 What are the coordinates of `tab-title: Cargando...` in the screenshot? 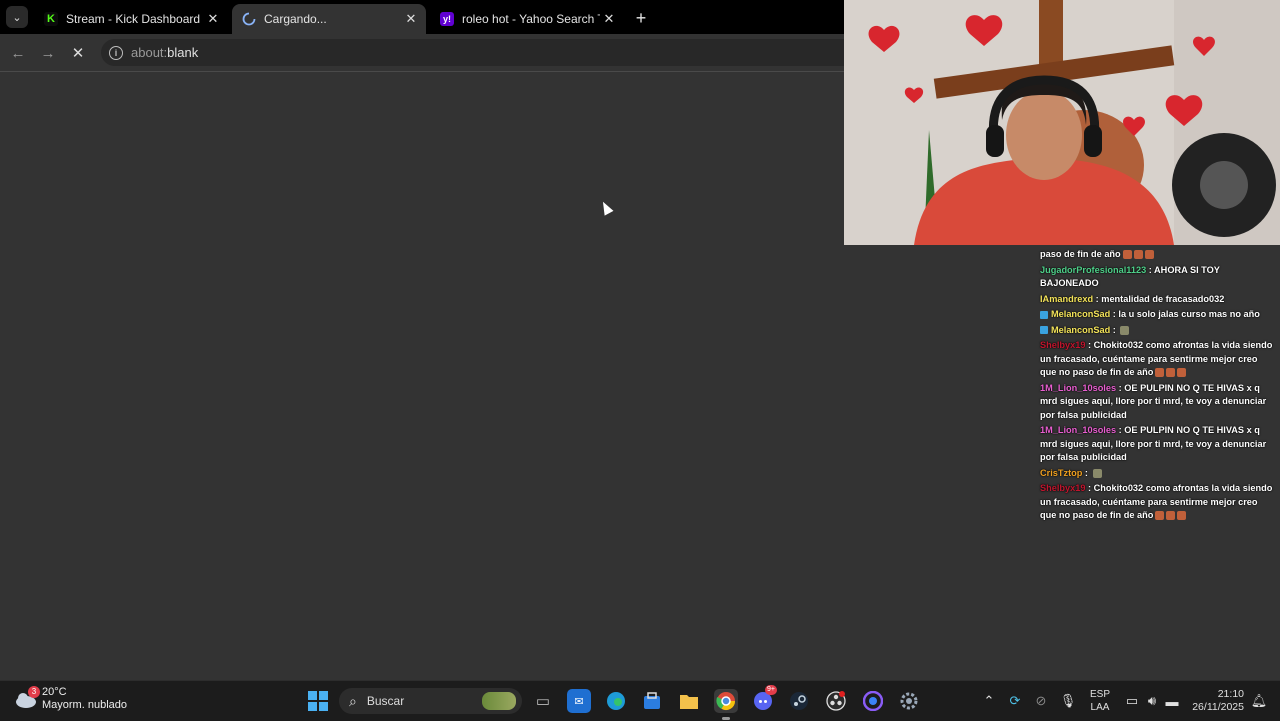 It's located at (295, 19).